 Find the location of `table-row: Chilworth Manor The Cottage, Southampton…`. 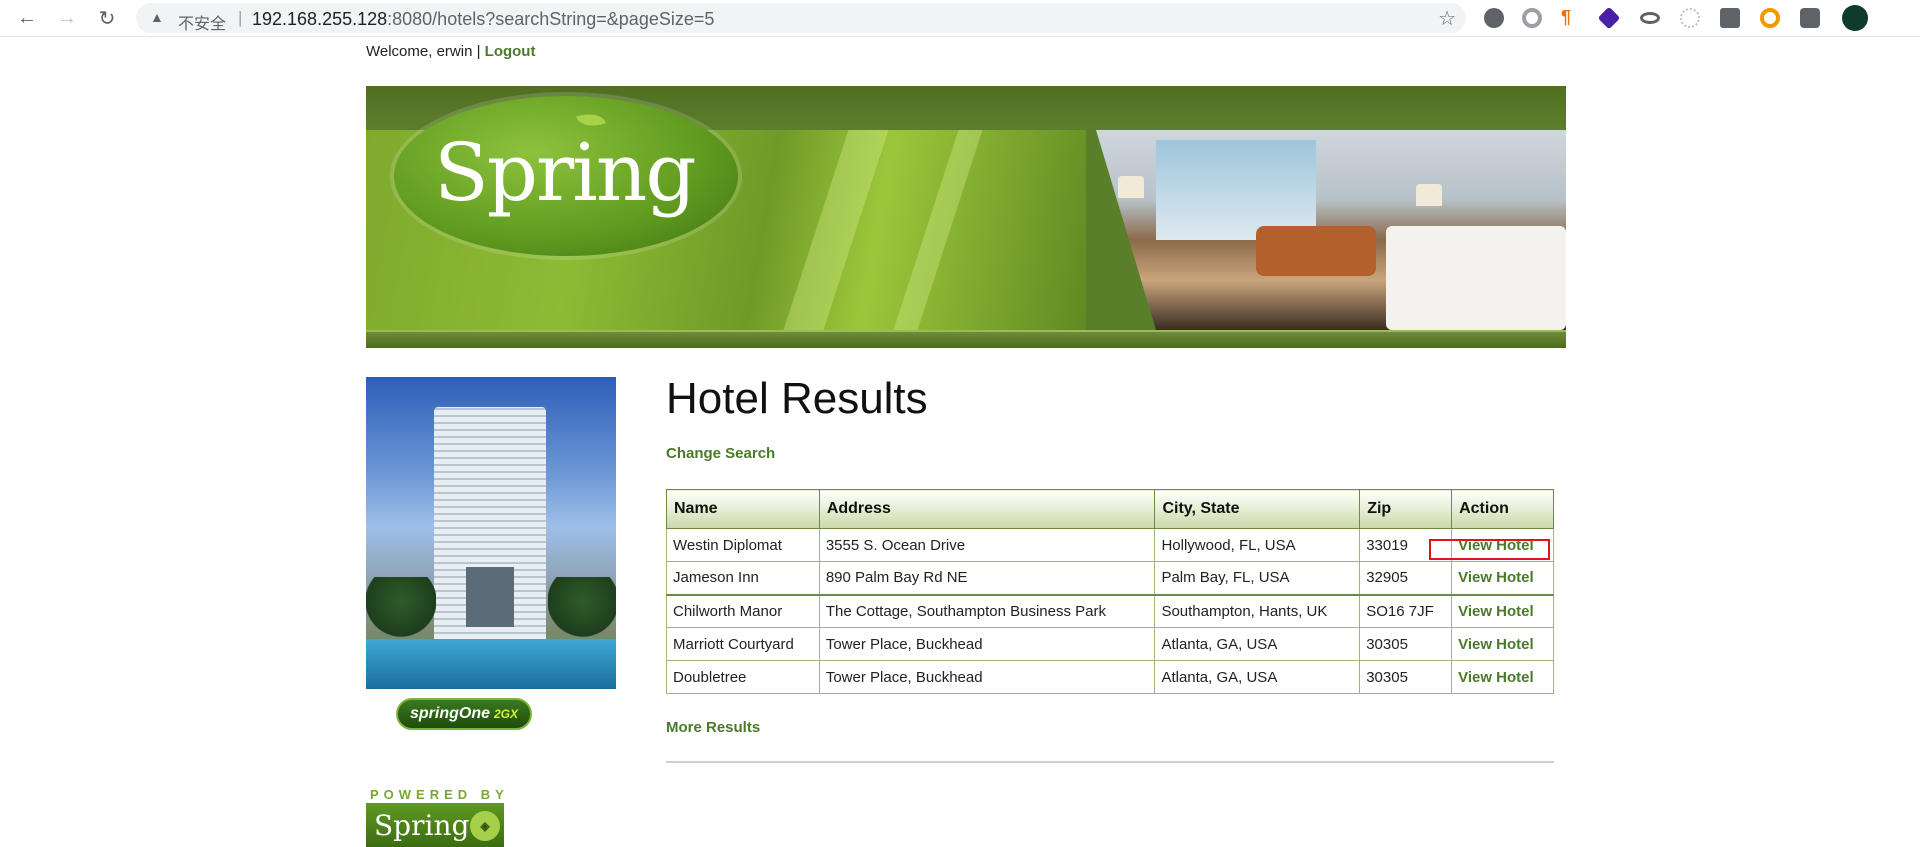

table-row: Chilworth Manor The Cottage, Southampton… is located at coordinates (1110, 611).